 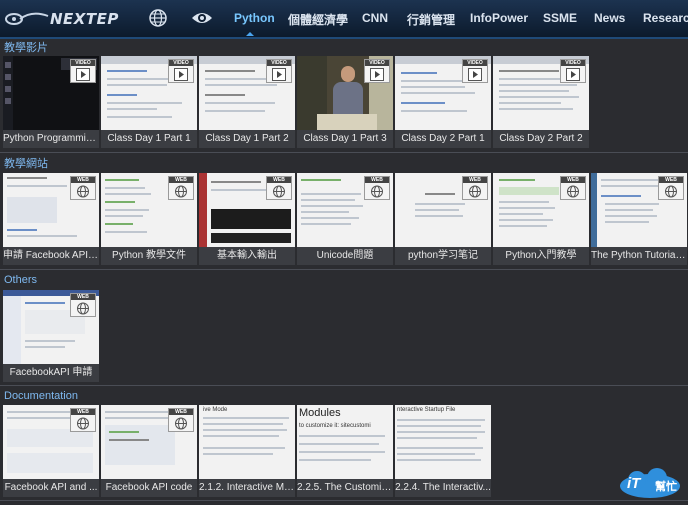 I want to click on logo-swirl-icon, so click(x=27, y=18).